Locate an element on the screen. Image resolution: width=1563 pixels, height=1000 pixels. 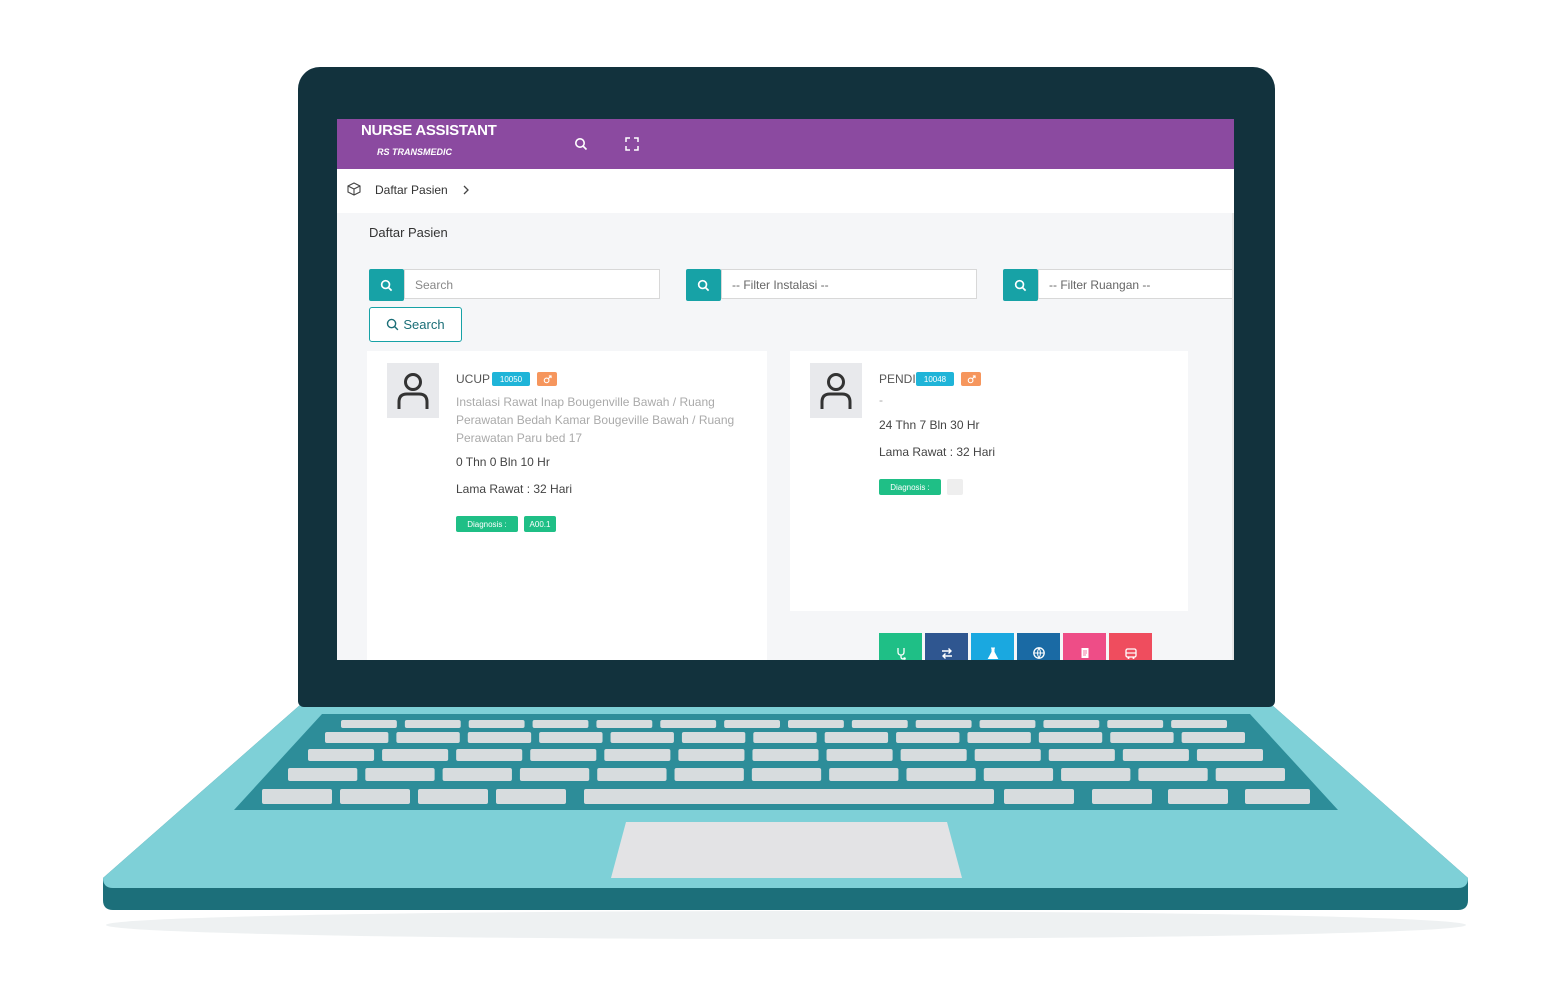
app-title: NURSE ASSISTANT is located at coordinates (429, 130).